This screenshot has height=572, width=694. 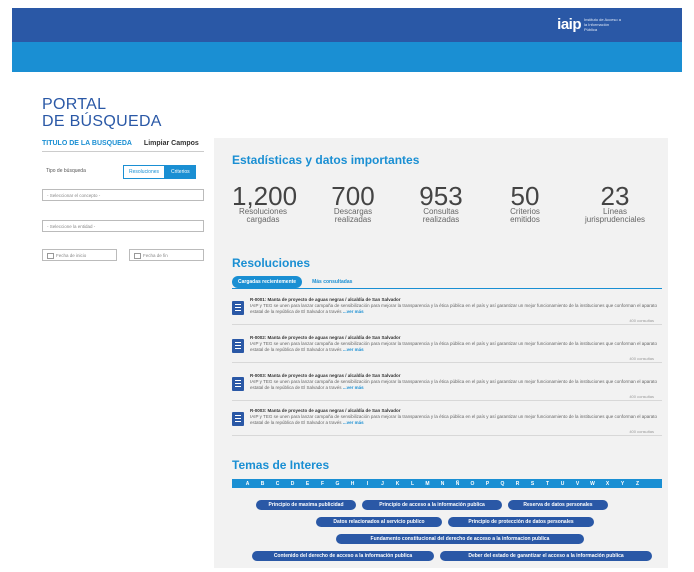 I want to click on letter-g: G, so click(x=337, y=484).